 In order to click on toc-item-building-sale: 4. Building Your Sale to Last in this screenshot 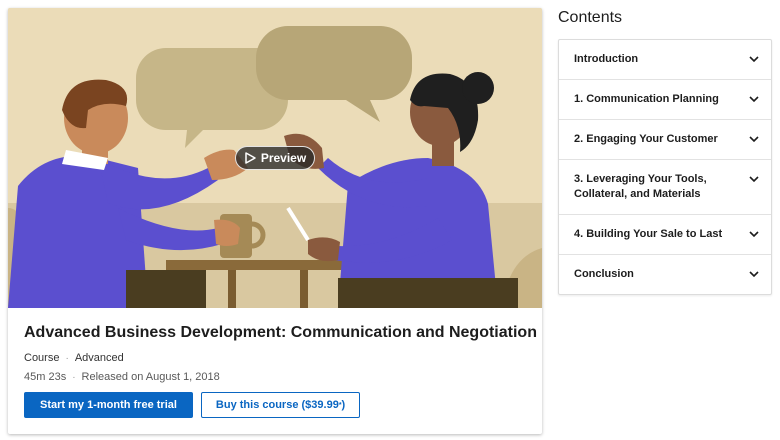, I will do `click(665, 235)`.